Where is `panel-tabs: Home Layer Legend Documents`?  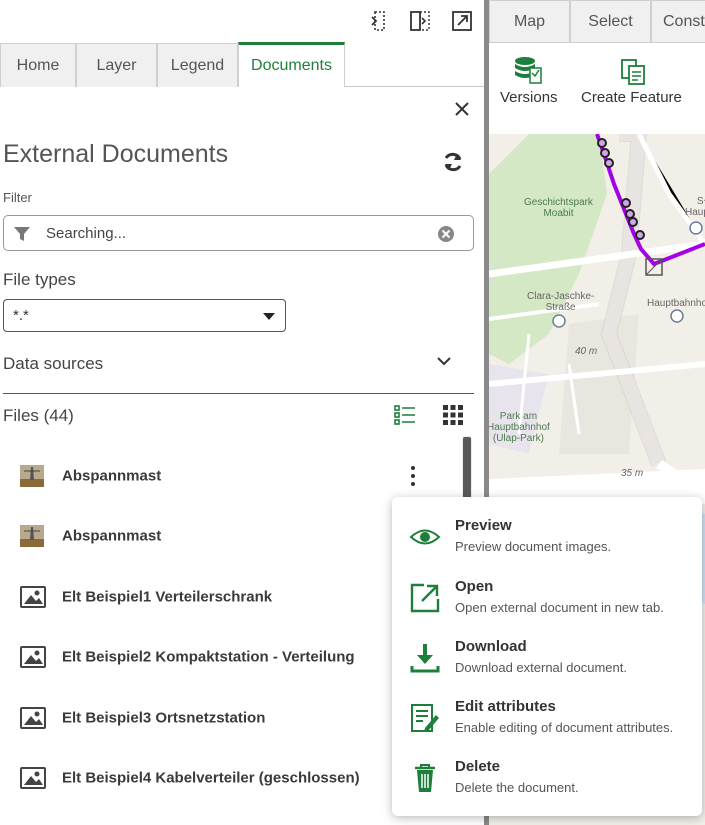 panel-tabs: Home Layer Legend Documents is located at coordinates (242, 64).